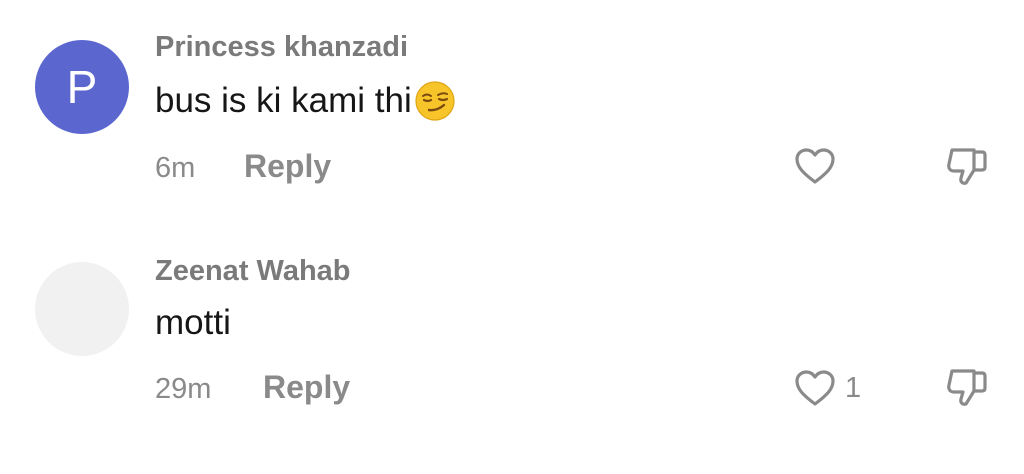 This screenshot has height=474, width=1024. I want to click on comment-text: bus is ki kami thi, so click(305, 101).